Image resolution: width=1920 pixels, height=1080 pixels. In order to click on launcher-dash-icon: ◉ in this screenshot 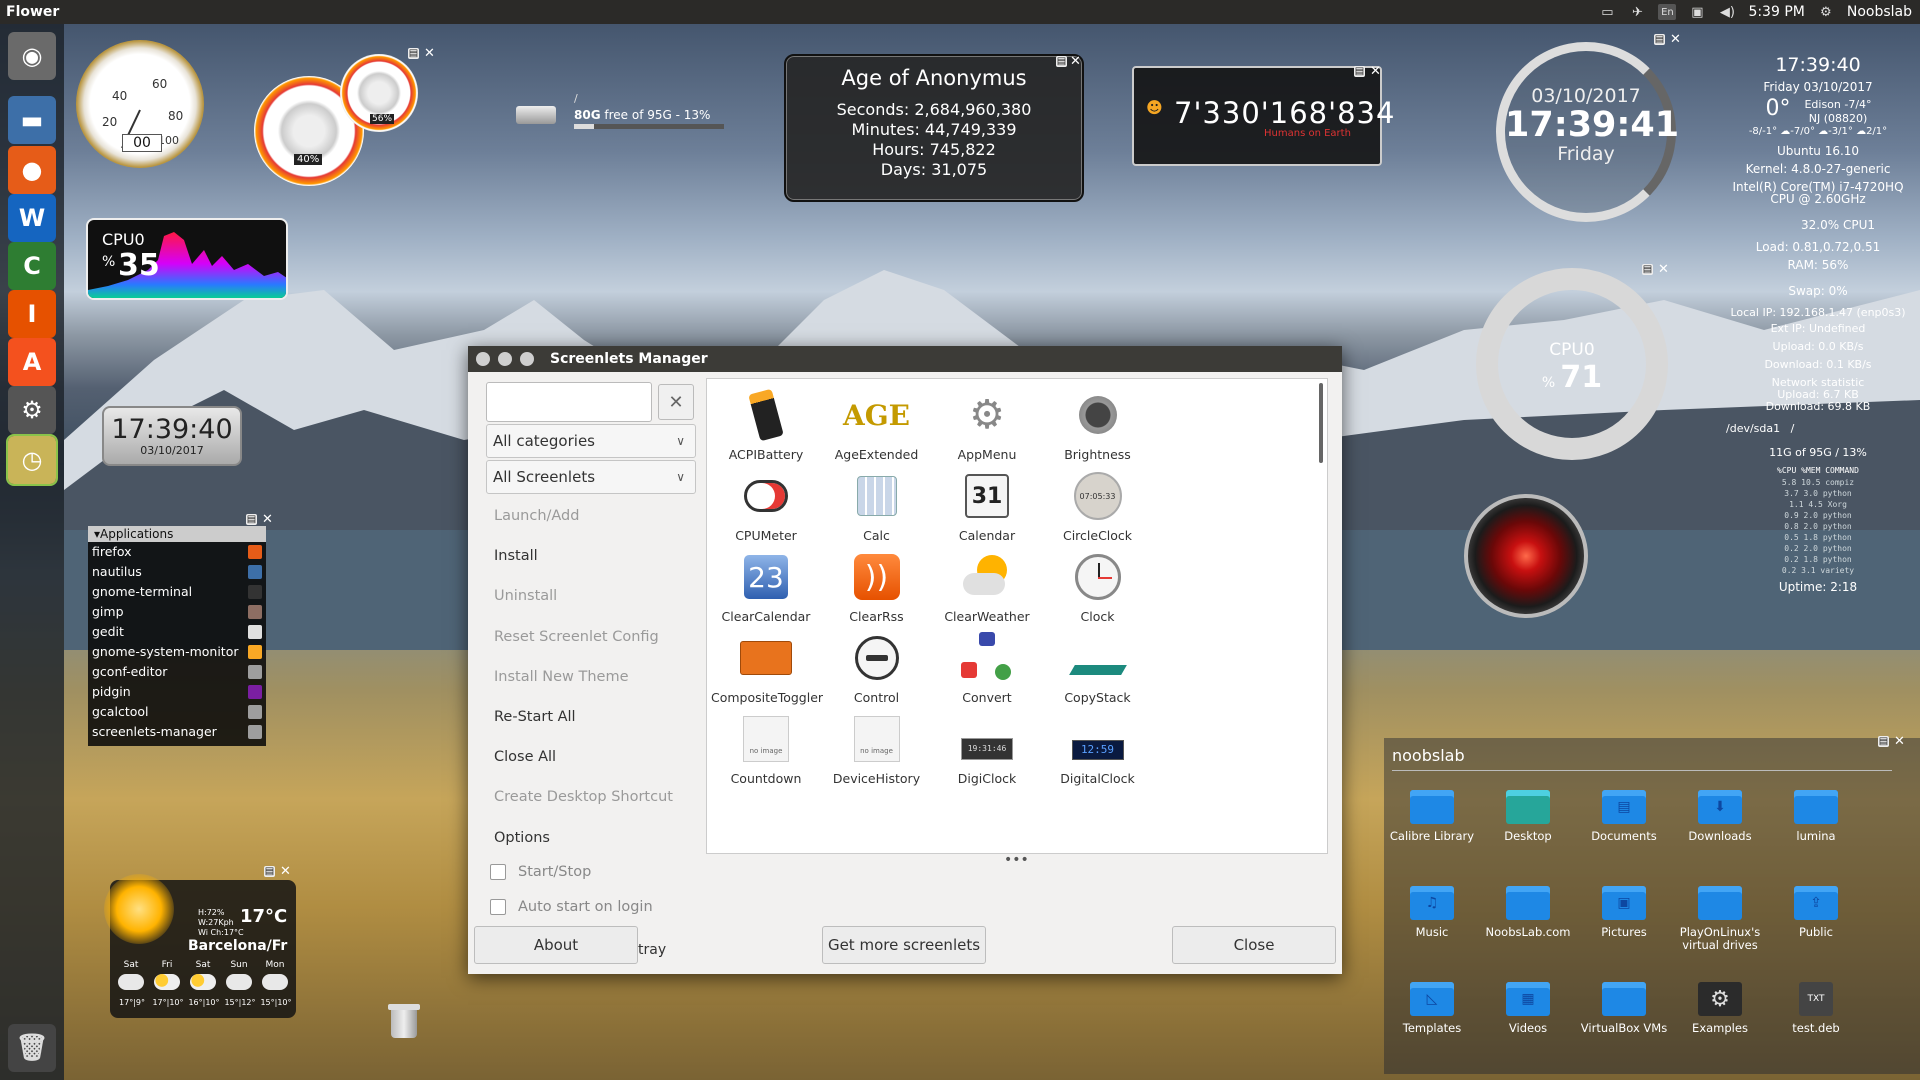, I will do `click(32, 56)`.